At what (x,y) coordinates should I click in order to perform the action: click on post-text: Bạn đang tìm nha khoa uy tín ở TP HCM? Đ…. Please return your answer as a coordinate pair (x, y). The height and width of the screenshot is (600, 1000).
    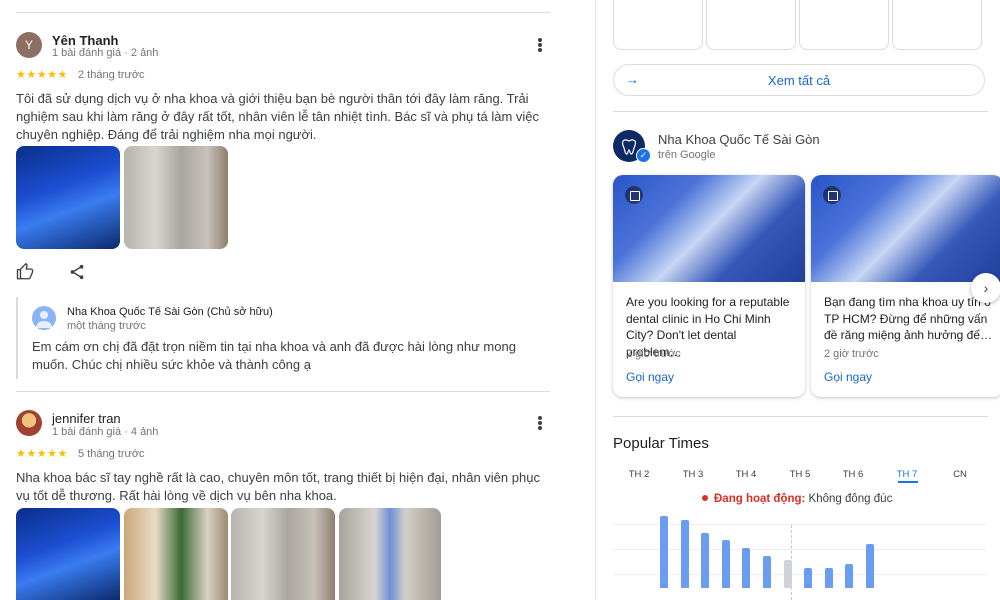
    Looking at the image, I should click on (908, 318).